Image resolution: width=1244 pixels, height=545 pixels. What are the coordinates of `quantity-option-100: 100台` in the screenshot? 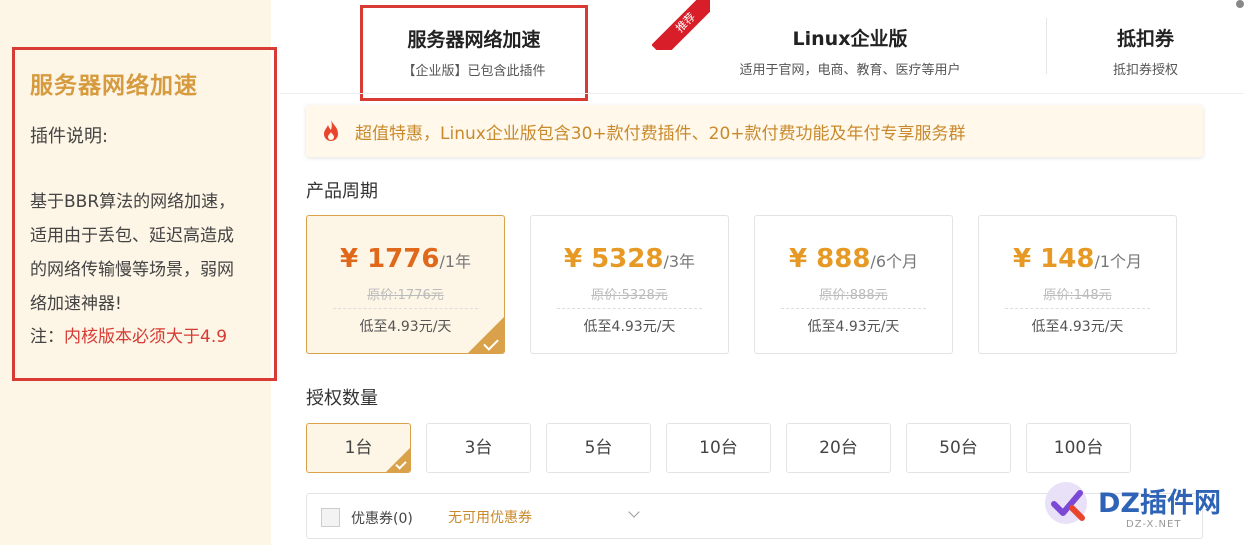 It's located at (1078, 448).